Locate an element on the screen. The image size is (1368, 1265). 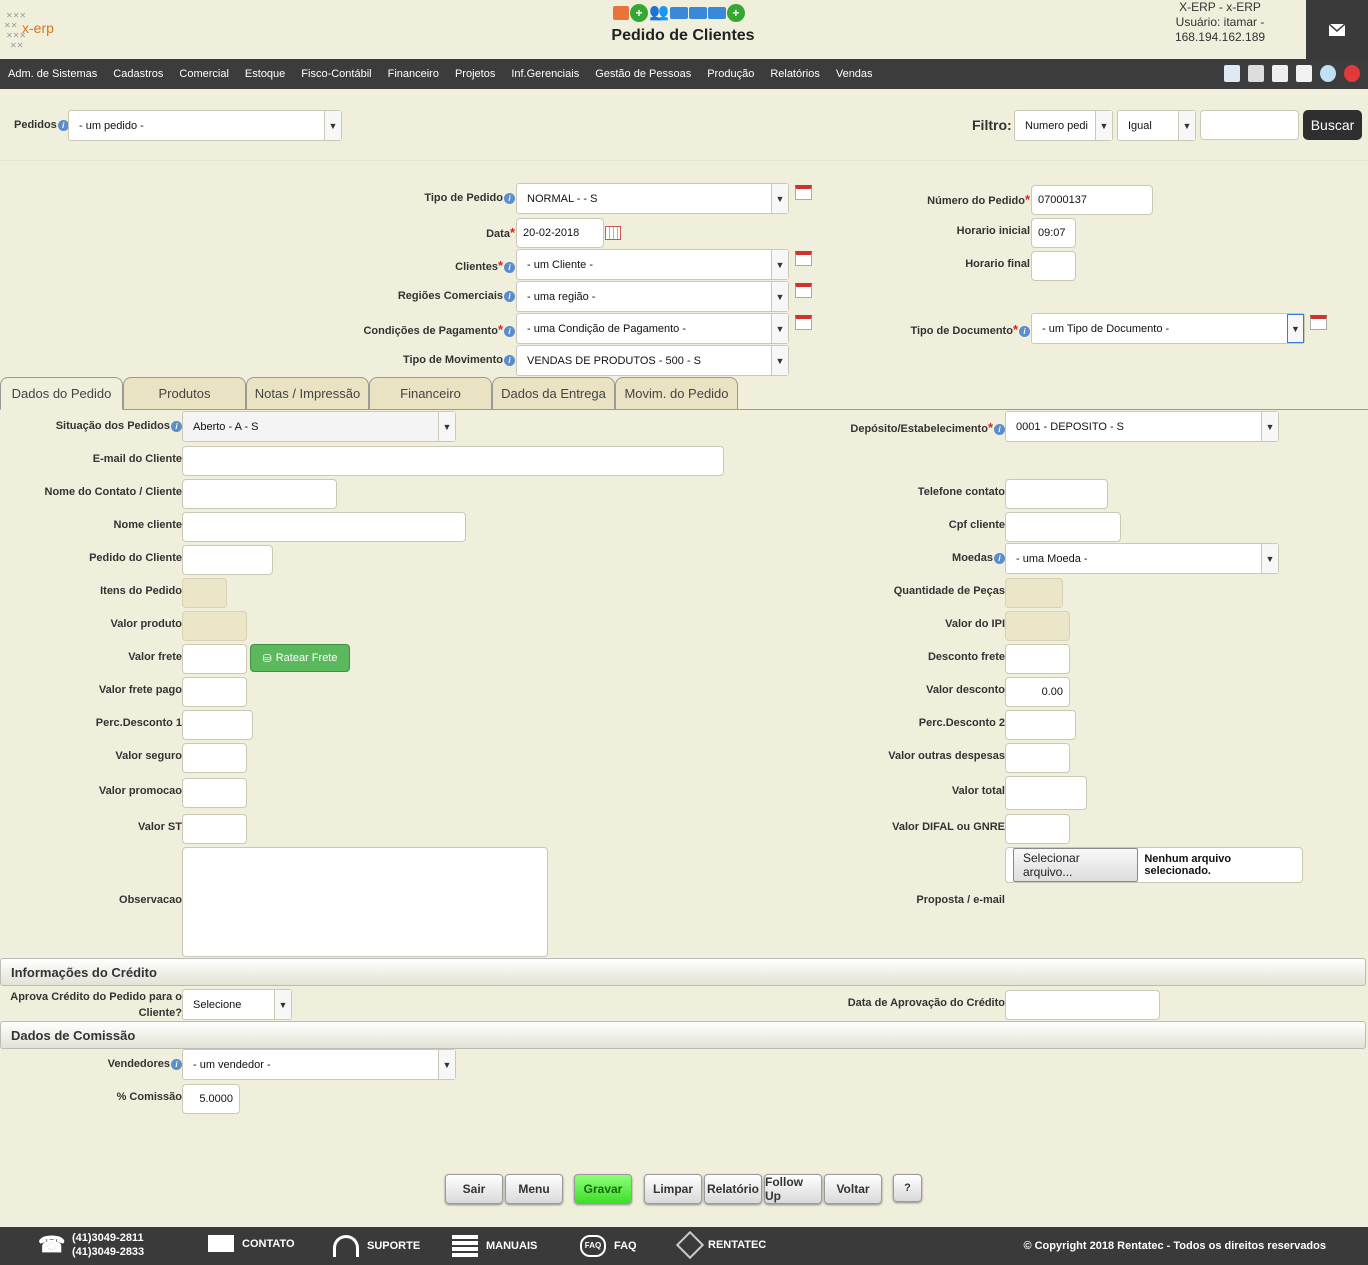
valor-st-input is located at coordinates (214, 829).